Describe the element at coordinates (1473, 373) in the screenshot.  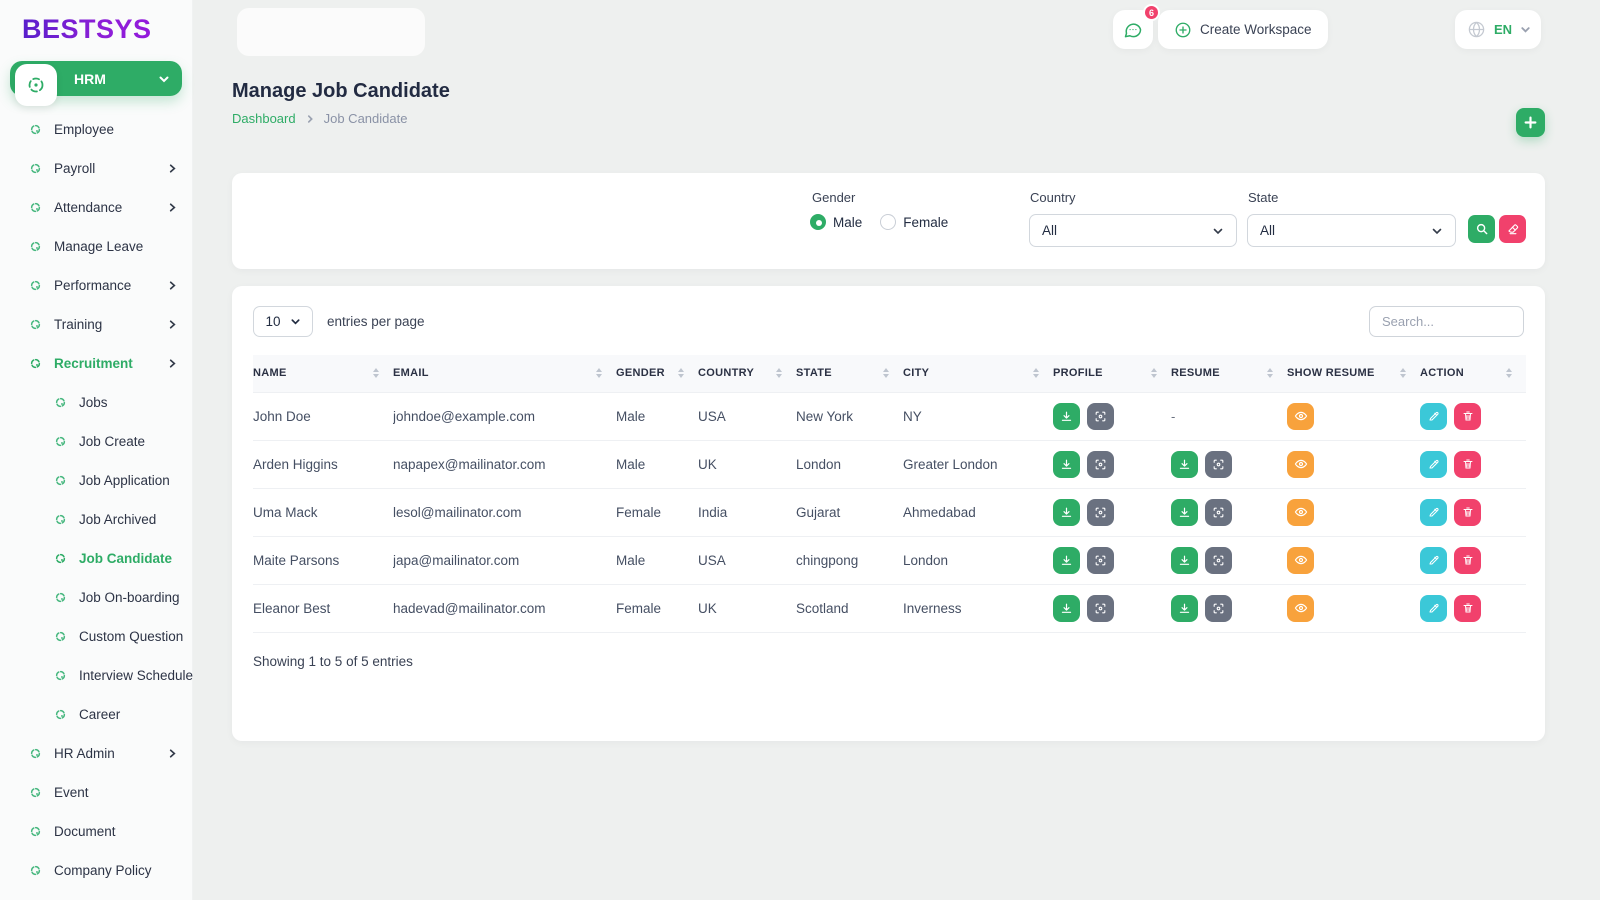
I see `column-header-action: ACTION` at that location.